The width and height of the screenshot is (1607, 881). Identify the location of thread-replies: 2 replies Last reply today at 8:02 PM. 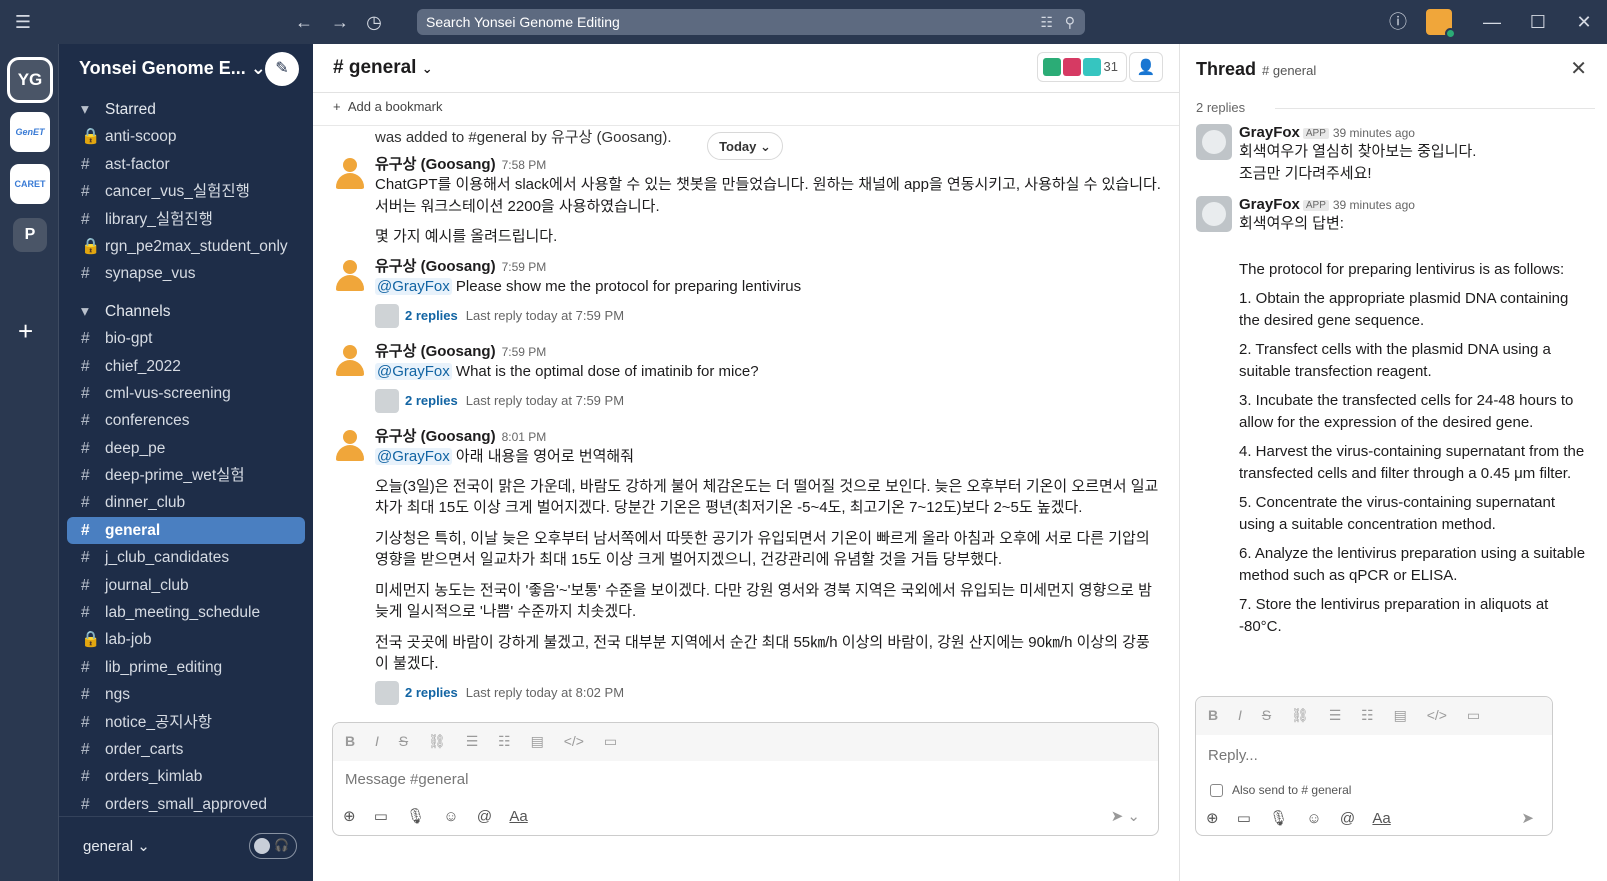
(769, 693).